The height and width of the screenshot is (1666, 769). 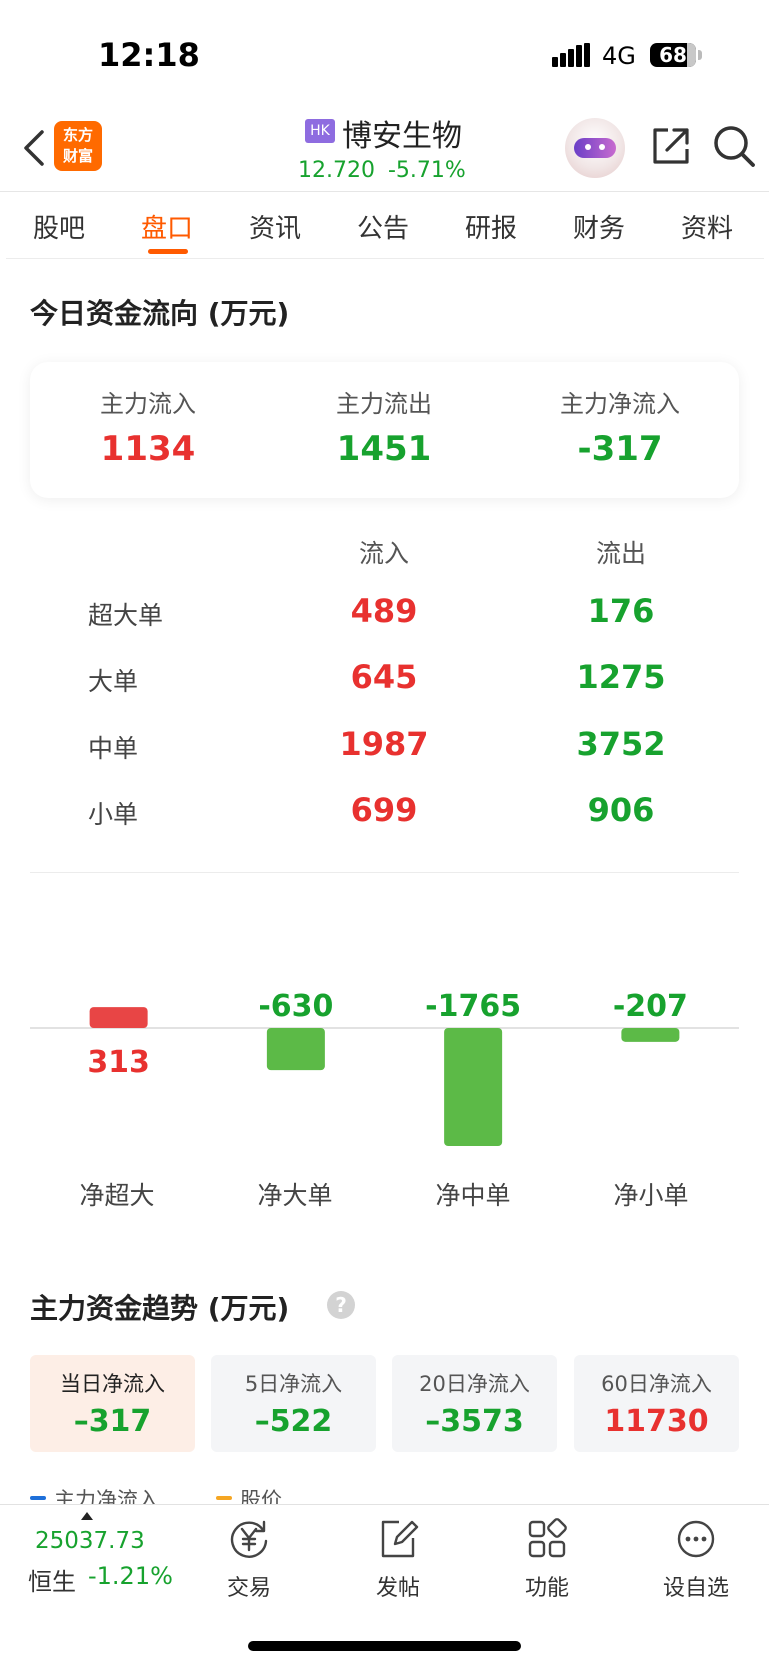 I want to click on nav-post-label: 发帖, so click(x=397, y=1588).